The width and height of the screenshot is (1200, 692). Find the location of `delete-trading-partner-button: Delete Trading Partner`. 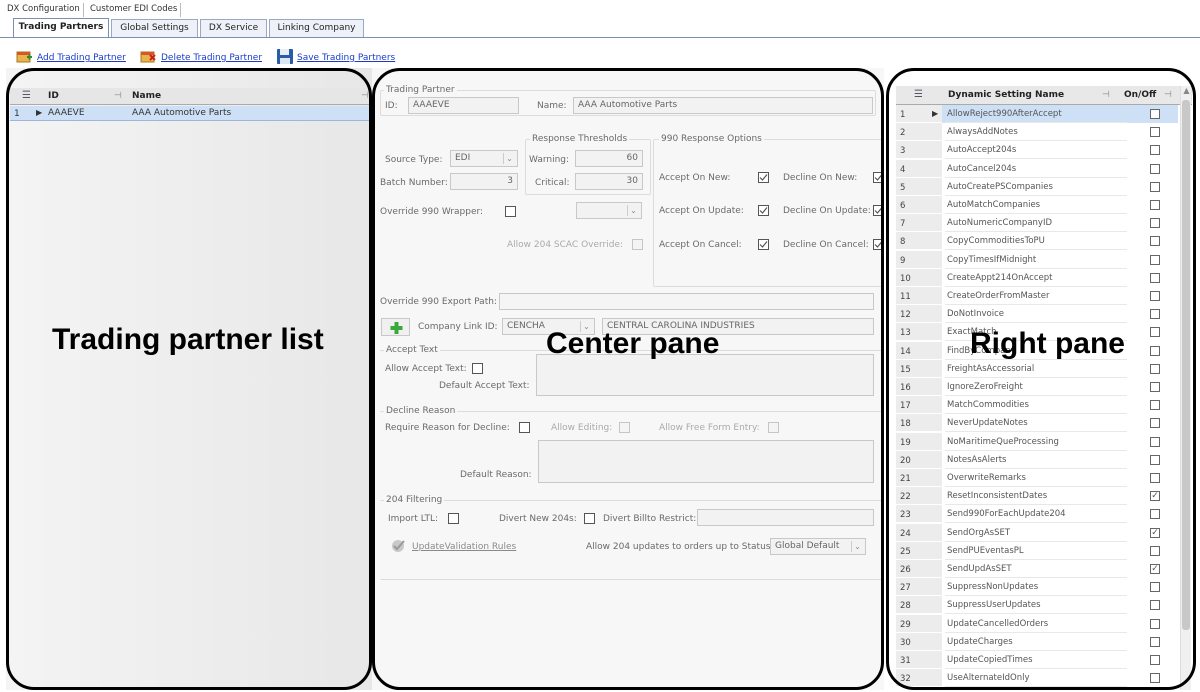

delete-trading-partner-button: Delete Trading Partner is located at coordinates (211, 58).